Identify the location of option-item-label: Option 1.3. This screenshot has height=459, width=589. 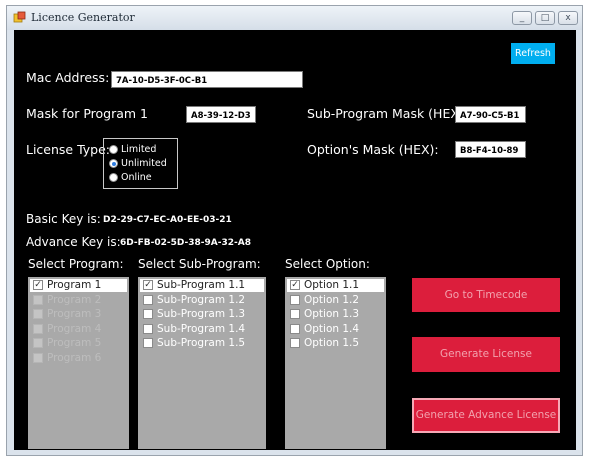
(332, 314).